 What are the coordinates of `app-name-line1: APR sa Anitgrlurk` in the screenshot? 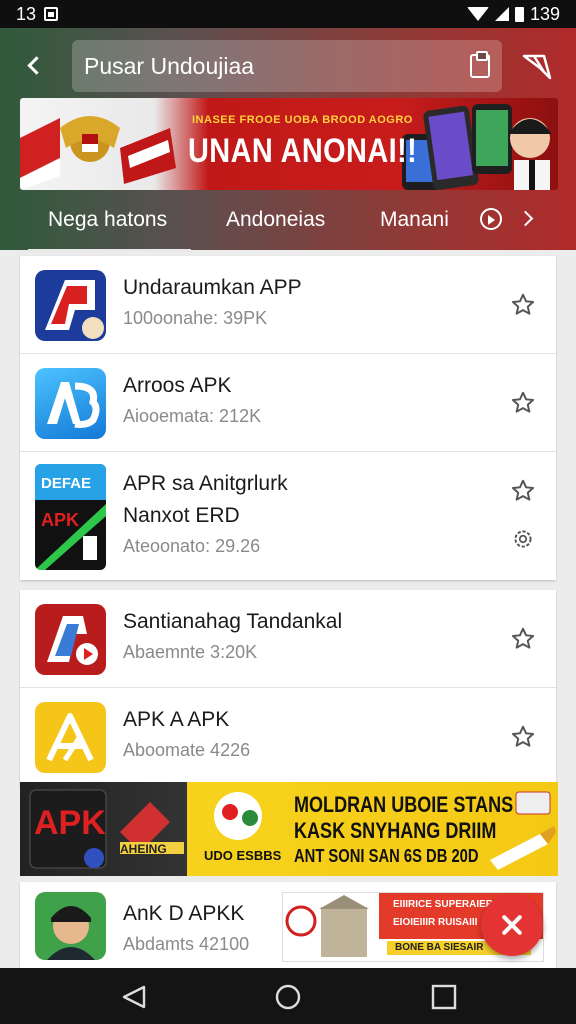 It's located at (205, 483).